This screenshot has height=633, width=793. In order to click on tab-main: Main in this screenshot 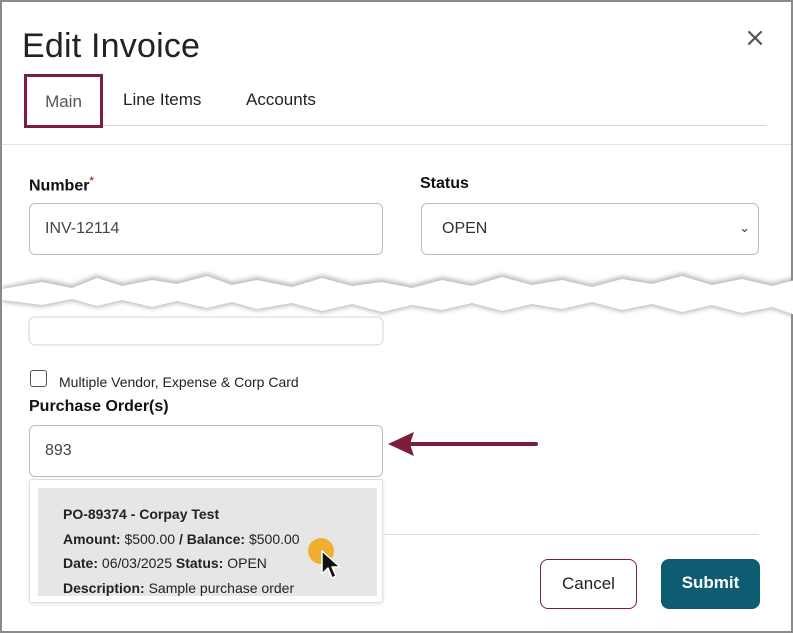, I will do `click(63, 101)`.